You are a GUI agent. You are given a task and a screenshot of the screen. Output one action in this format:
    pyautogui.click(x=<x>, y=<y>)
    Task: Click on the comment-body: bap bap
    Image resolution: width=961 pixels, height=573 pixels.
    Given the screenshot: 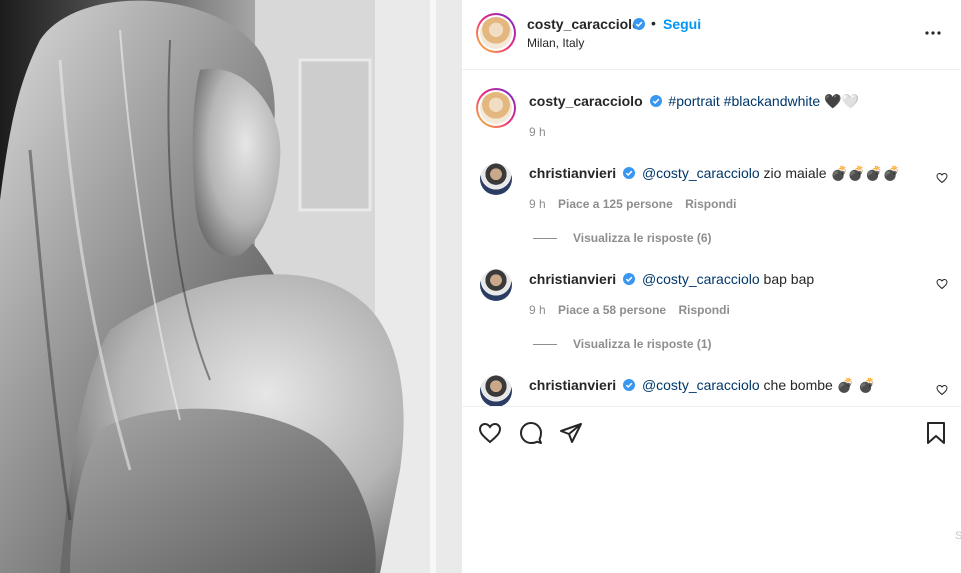 What is the action you would take?
    pyautogui.click(x=787, y=279)
    